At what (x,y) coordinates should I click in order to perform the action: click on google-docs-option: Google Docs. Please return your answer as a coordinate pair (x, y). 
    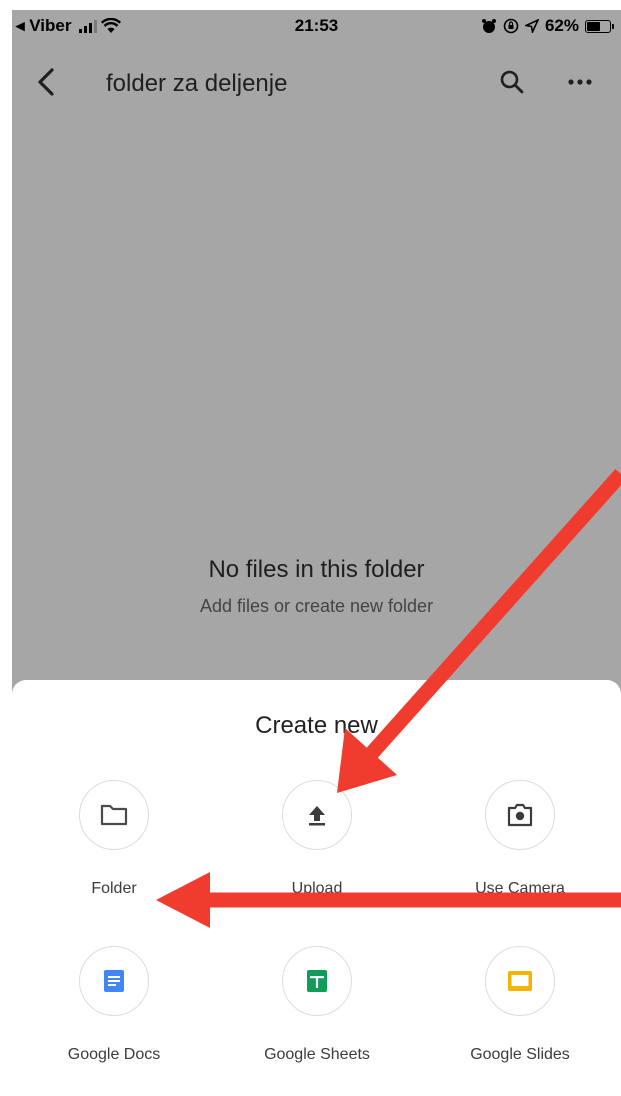
    Looking at the image, I should click on (114, 1005).